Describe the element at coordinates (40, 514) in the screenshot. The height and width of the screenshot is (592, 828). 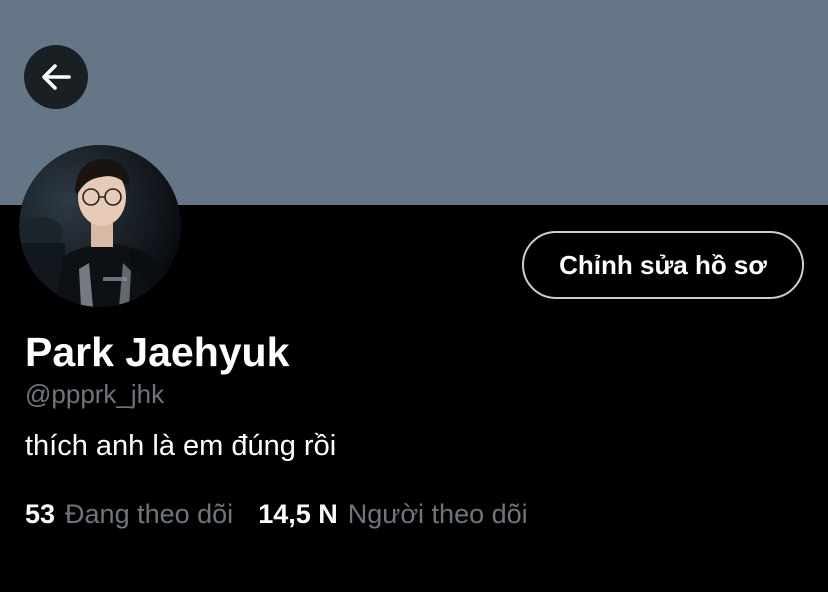
I see `following-count: 53` at that location.